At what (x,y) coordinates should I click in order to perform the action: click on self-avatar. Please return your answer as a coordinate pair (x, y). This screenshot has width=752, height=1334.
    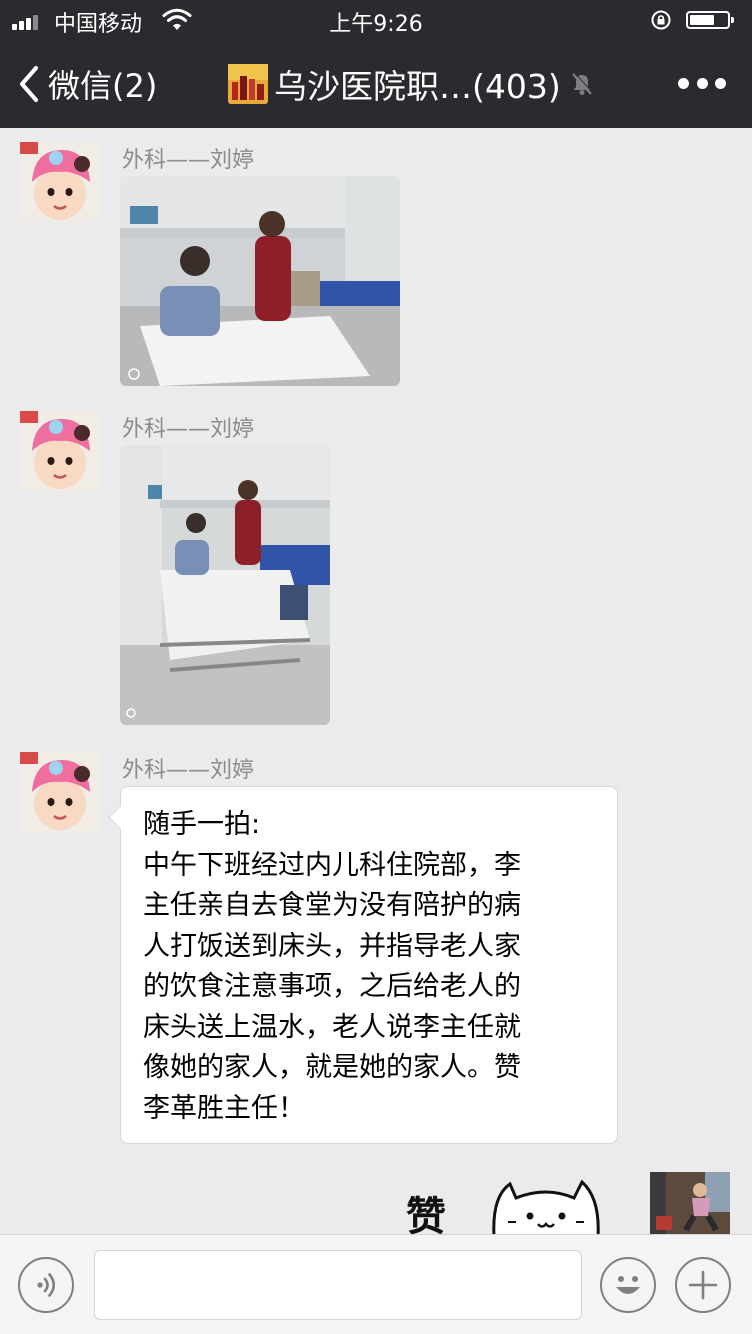
    Looking at the image, I should click on (690, 1203).